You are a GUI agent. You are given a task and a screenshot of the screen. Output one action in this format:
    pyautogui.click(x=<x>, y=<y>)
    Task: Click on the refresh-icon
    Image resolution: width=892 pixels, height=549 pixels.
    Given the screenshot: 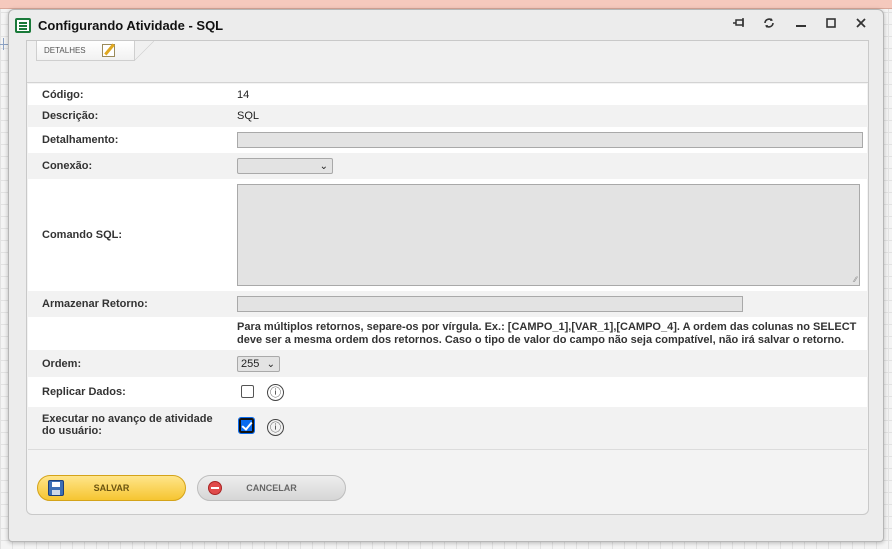 What is the action you would take?
    pyautogui.click(x=769, y=25)
    